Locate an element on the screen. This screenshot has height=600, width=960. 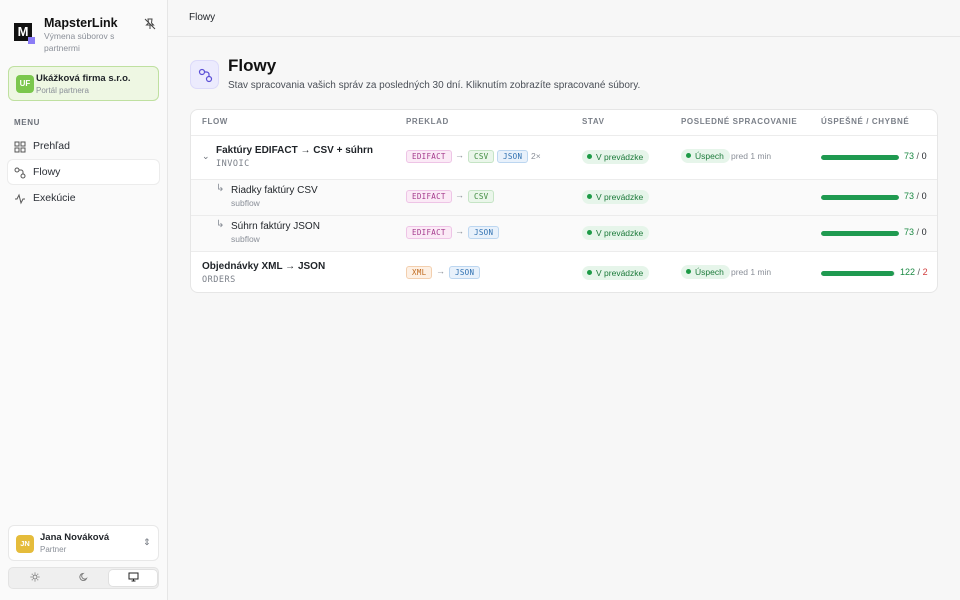
user-role: Partner is located at coordinates (53, 549).